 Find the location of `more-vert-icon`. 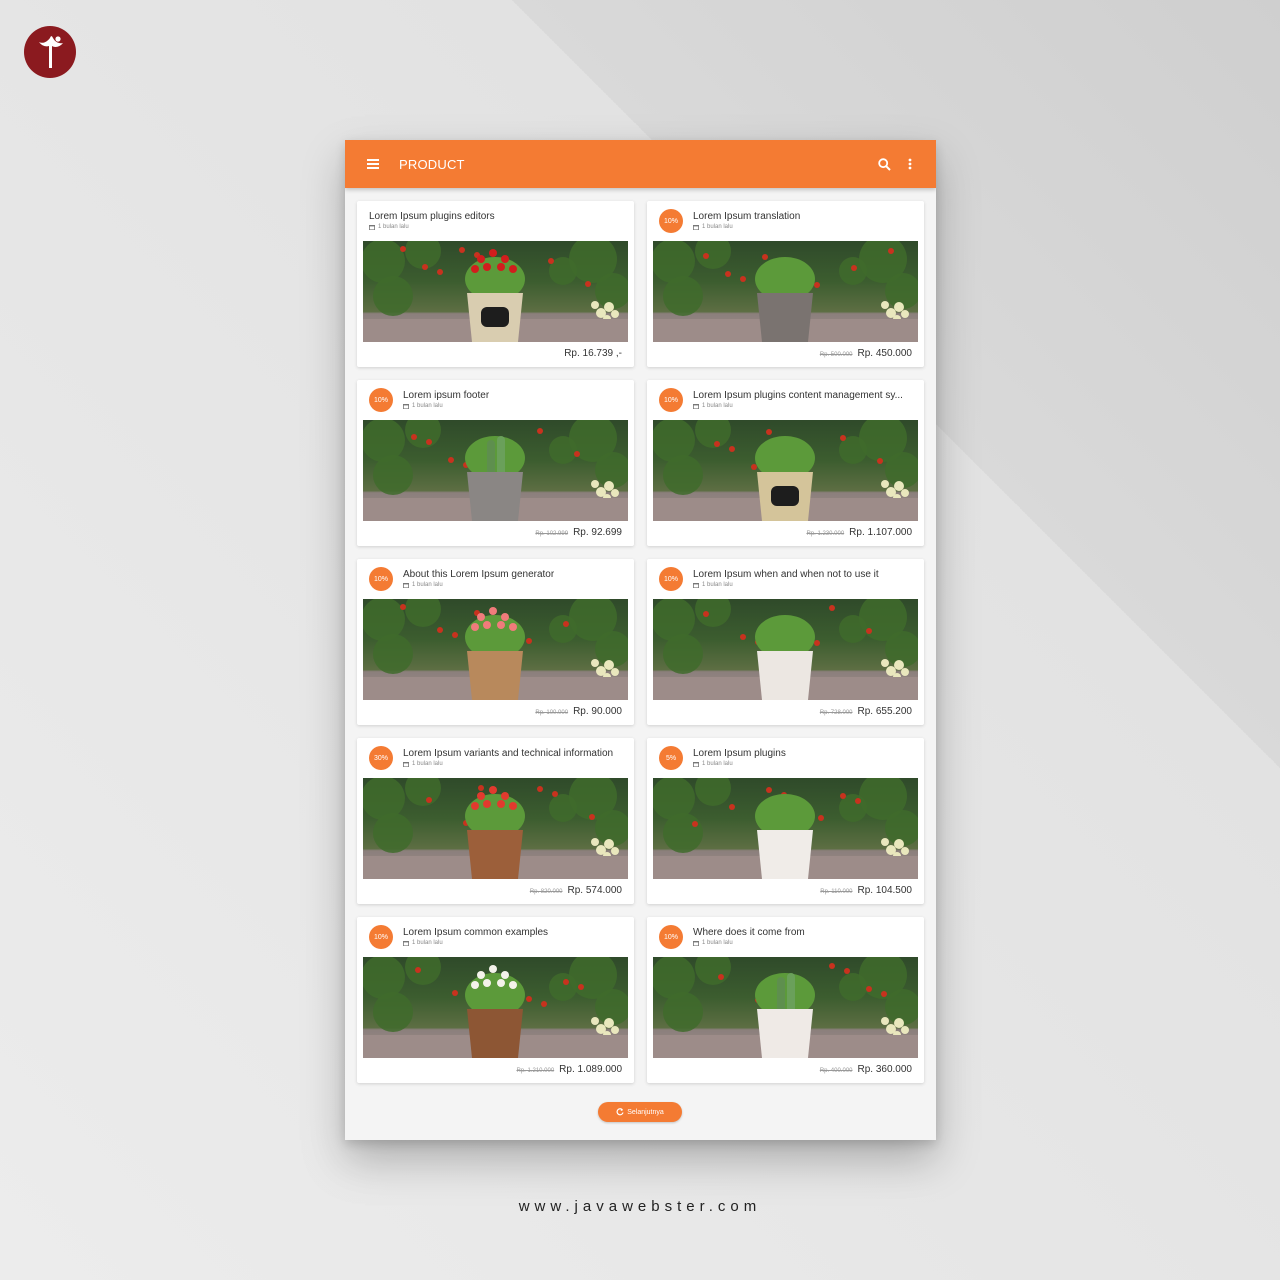

more-vert-icon is located at coordinates (910, 164).